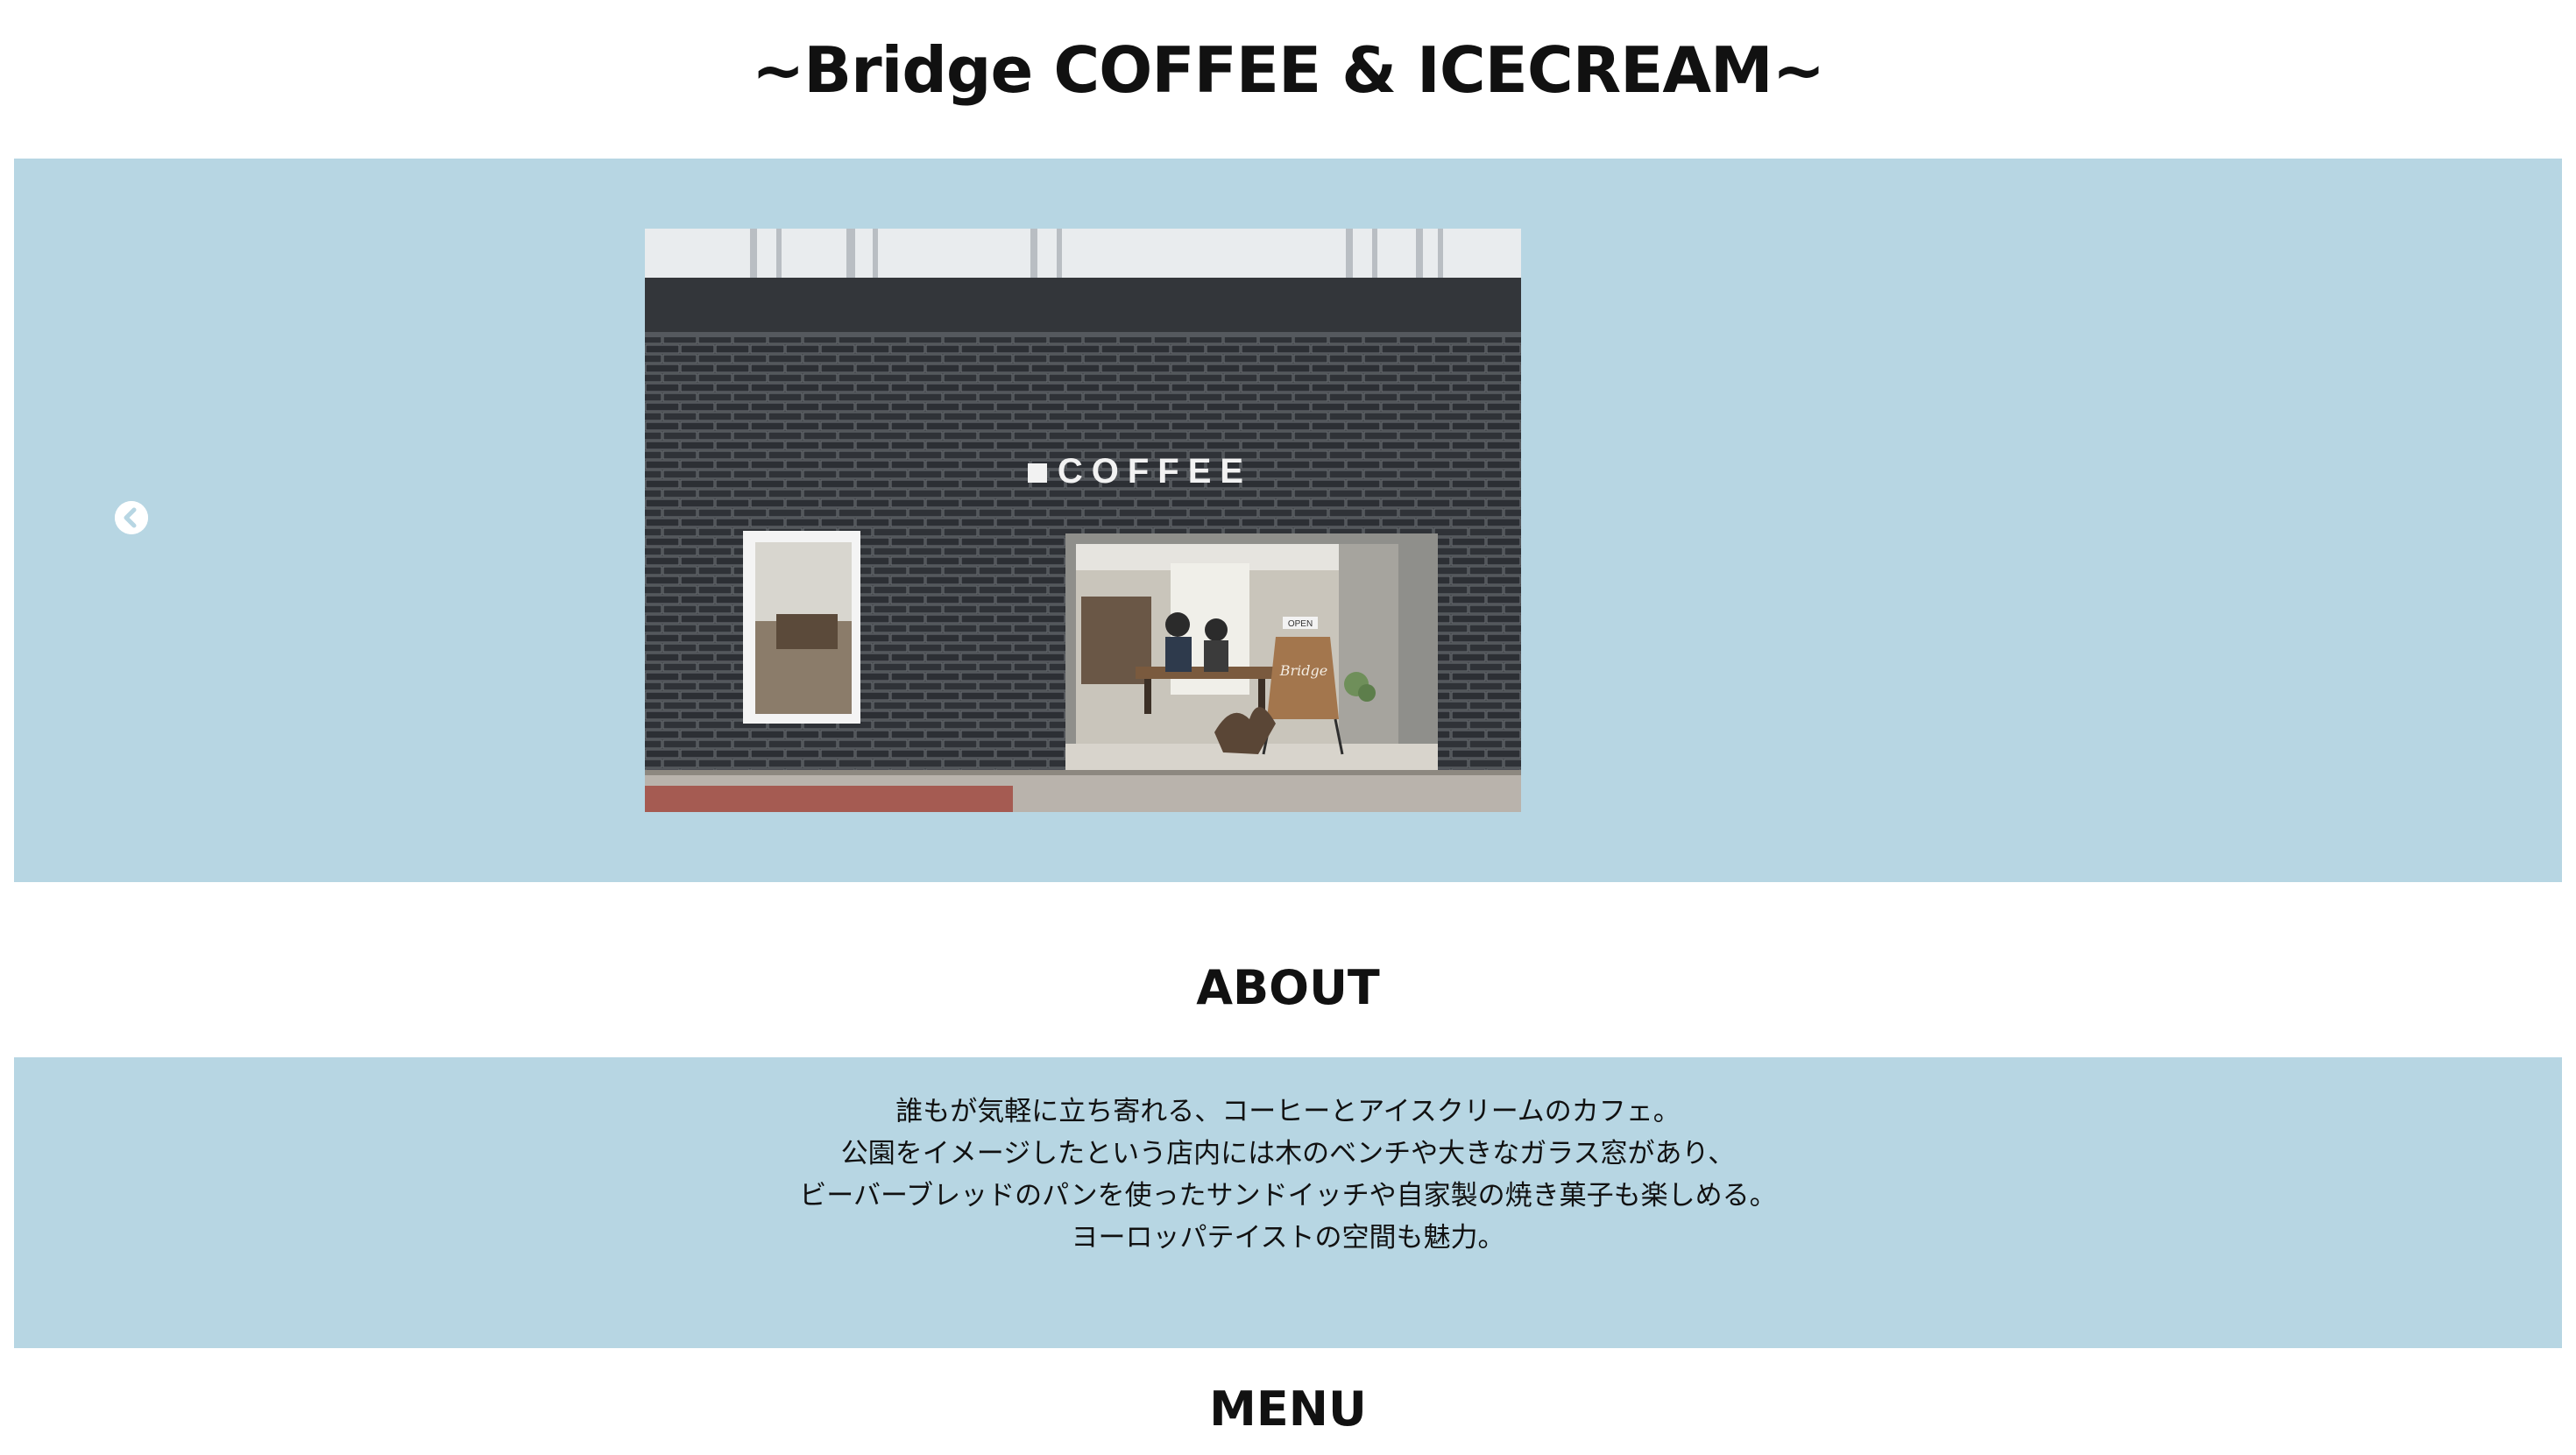  Describe the element at coordinates (1083, 520) in the screenshot. I see `storefront-photo: COFFEE OPEN Bridge` at that location.